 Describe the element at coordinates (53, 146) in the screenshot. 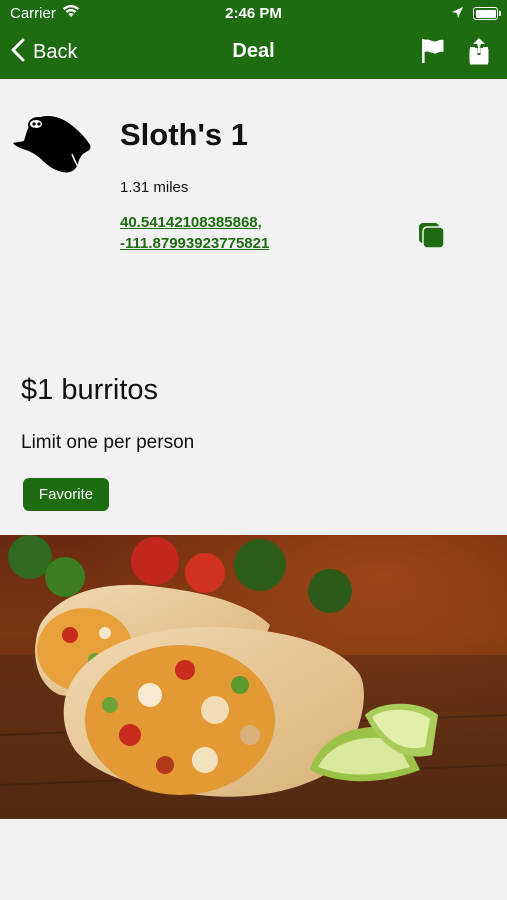

I see `sloth-logo-icon` at that location.